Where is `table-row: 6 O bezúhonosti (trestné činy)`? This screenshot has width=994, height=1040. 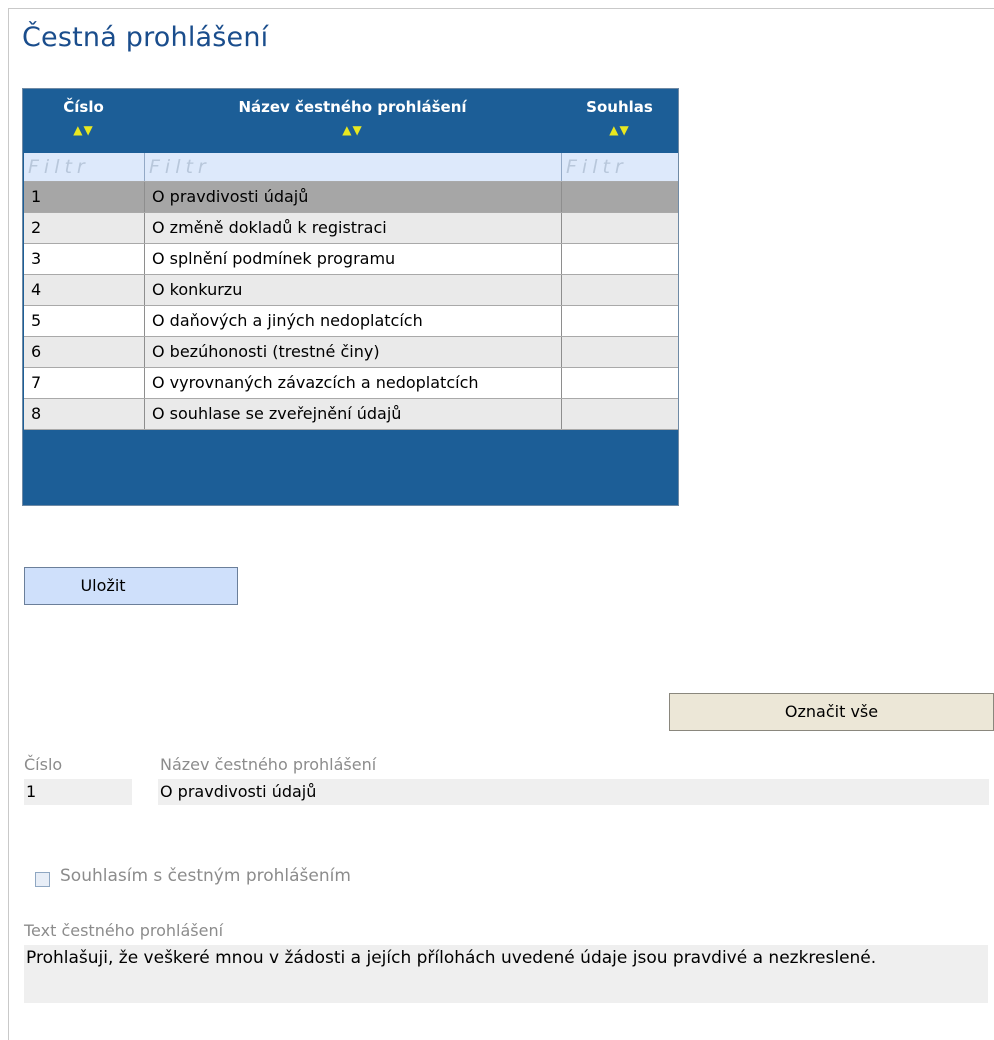 table-row: 6 O bezúhonosti (trestné činy) is located at coordinates (351, 351).